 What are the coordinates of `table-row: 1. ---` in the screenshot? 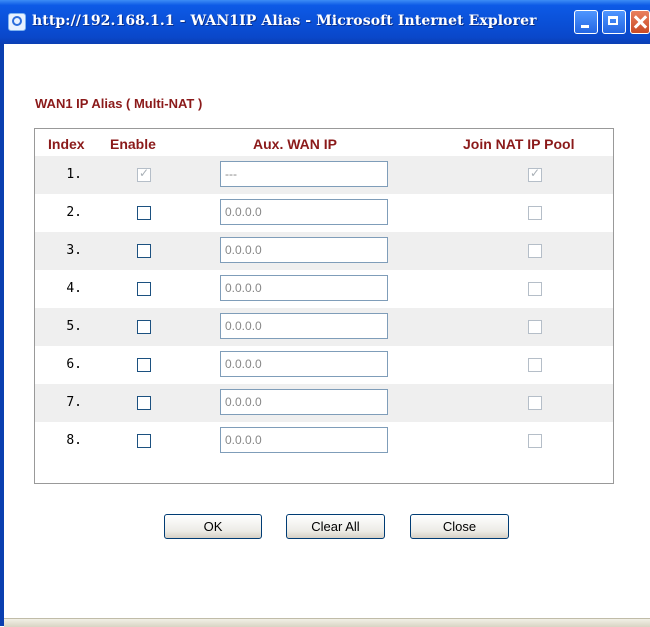 It's located at (324, 175).